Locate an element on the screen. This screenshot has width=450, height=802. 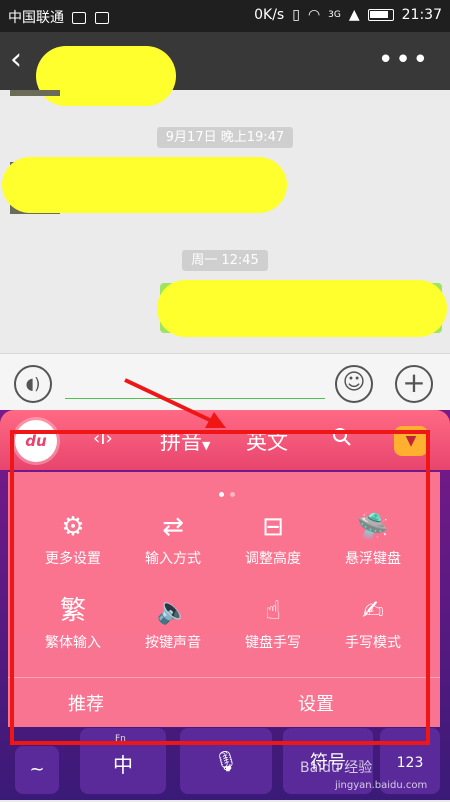
emoji-button: ☺ is located at coordinates (354, 384).